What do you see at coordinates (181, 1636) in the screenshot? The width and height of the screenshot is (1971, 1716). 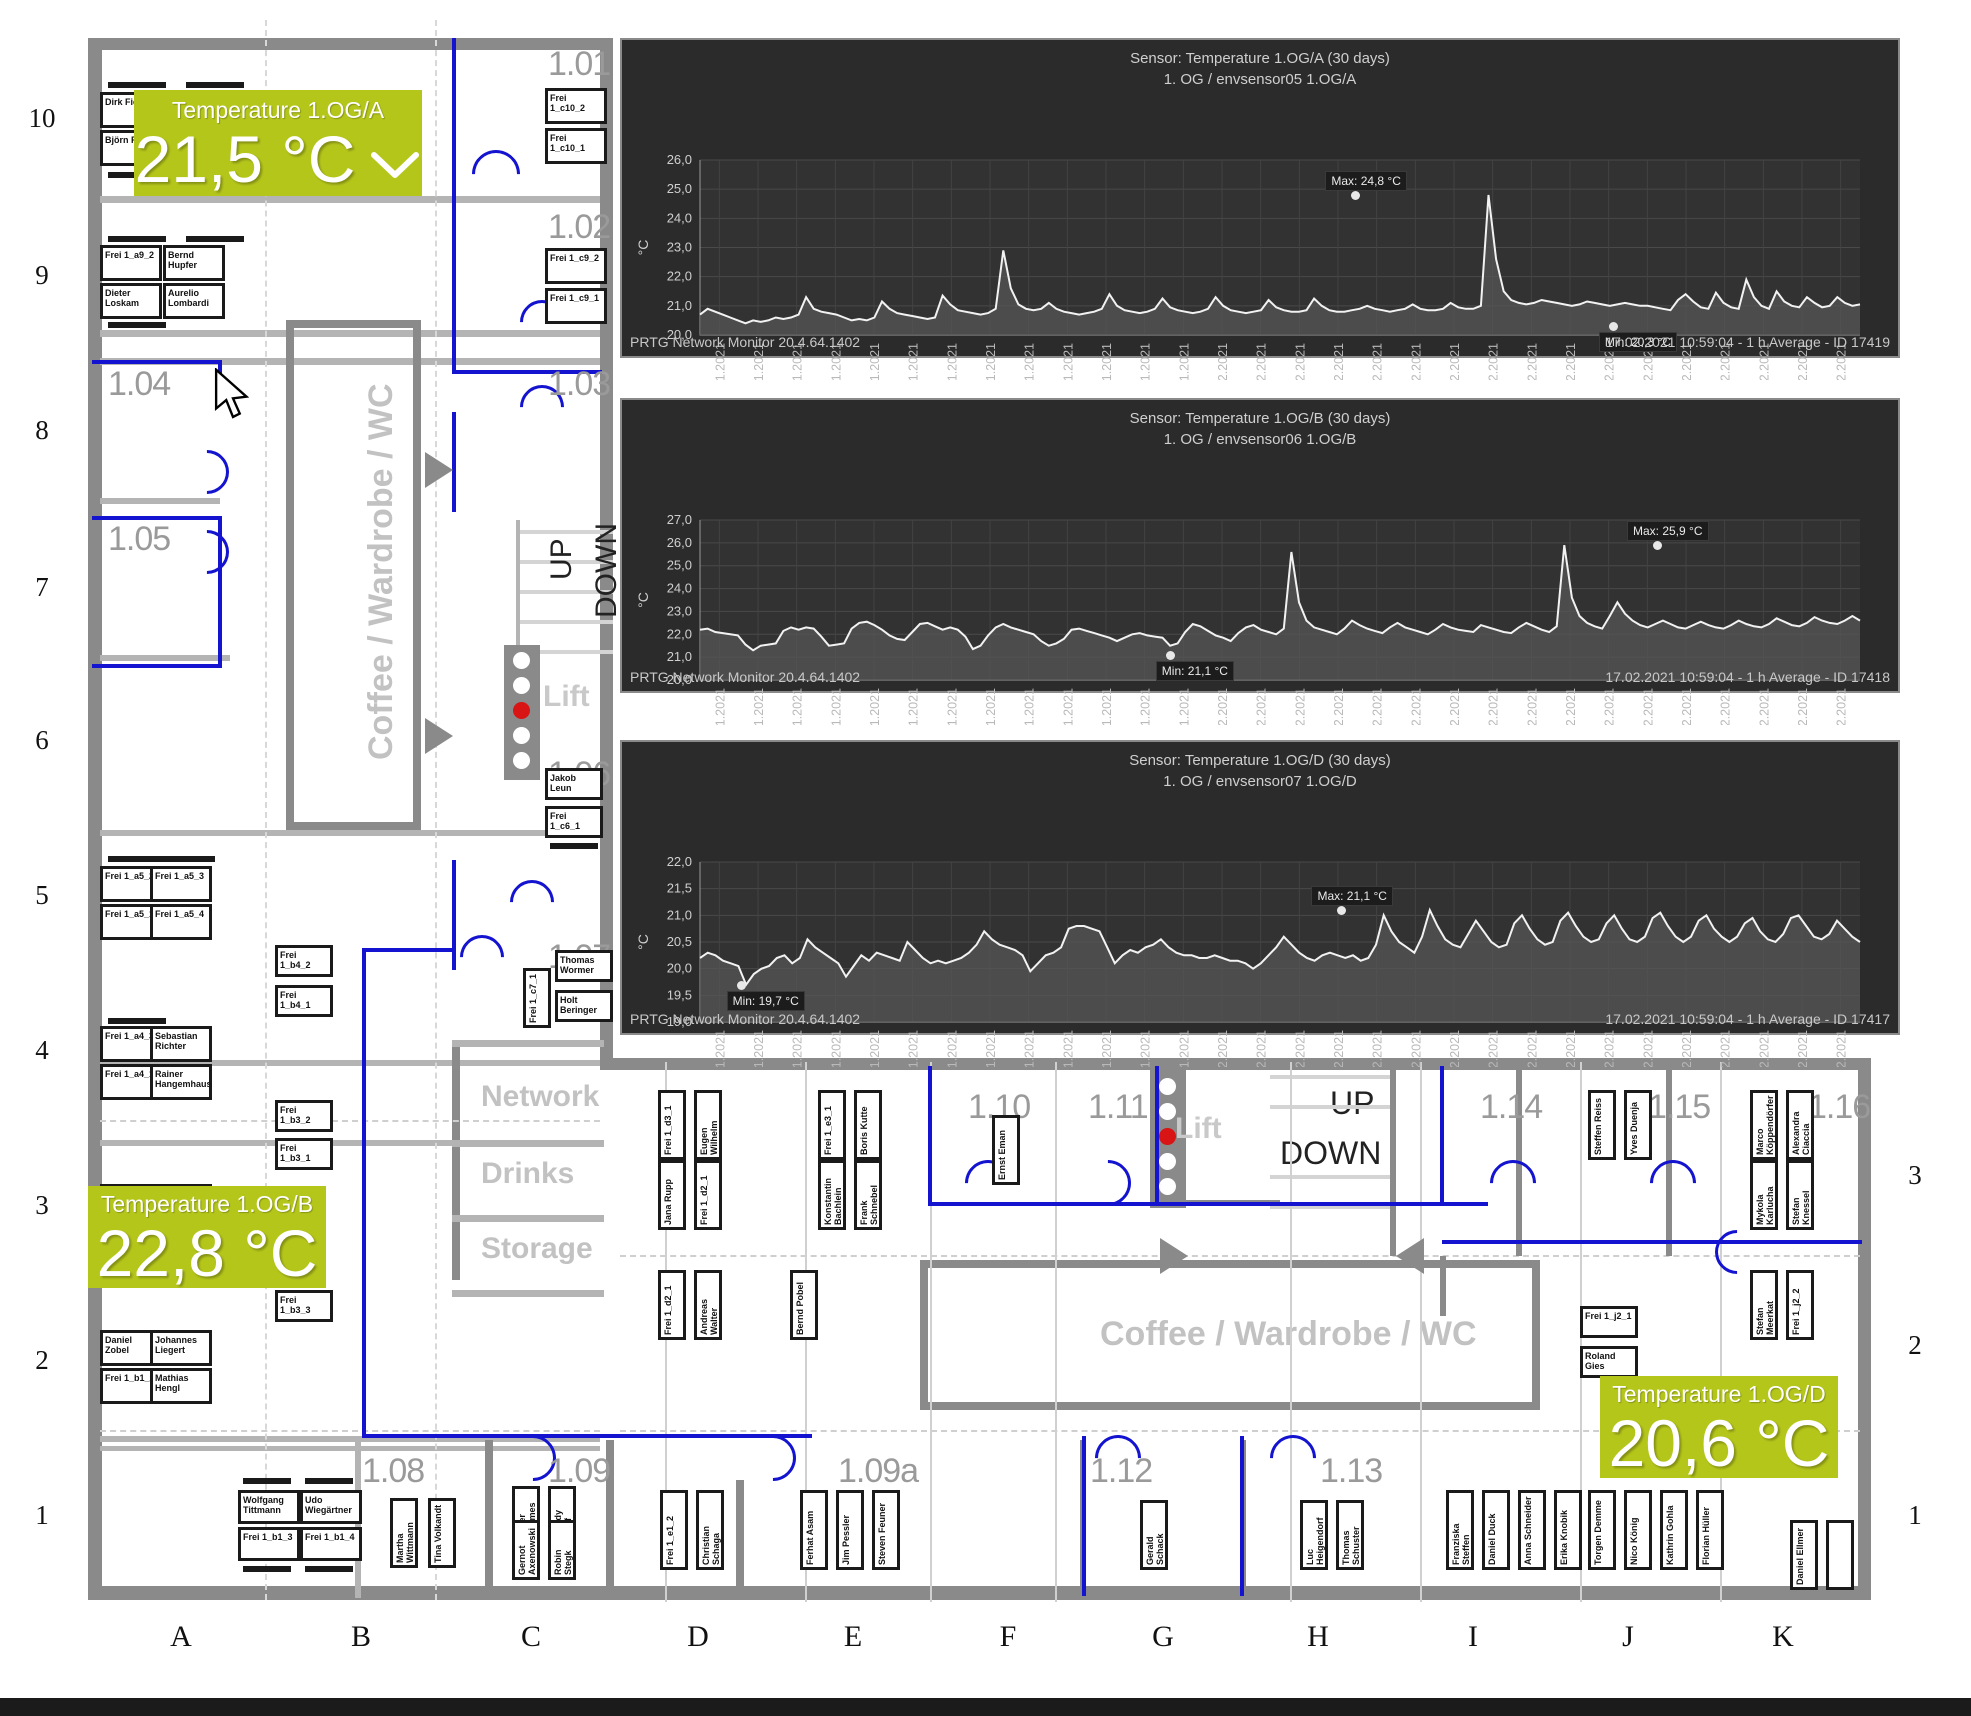 I see `ruler-col-a: A` at bounding box center [181, 1636].